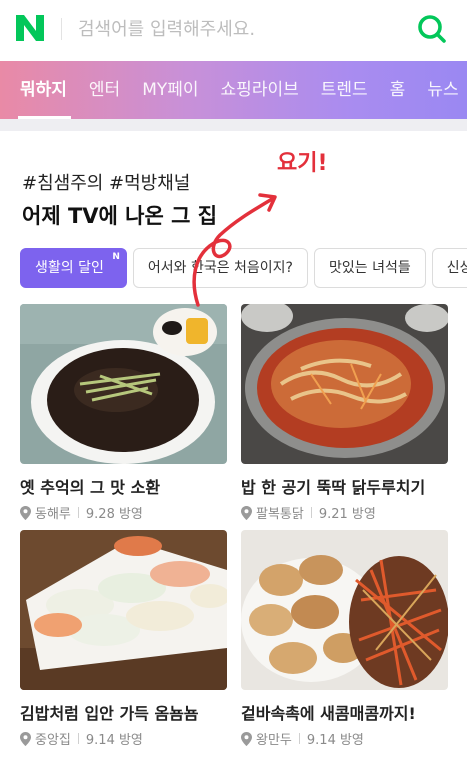 The height and width of the screenshot is (782, 467). Describe the element at coordinates (106, 183) in the screenshot. I see `section-tagline: #침샘주의 #먹방채널` at that location.